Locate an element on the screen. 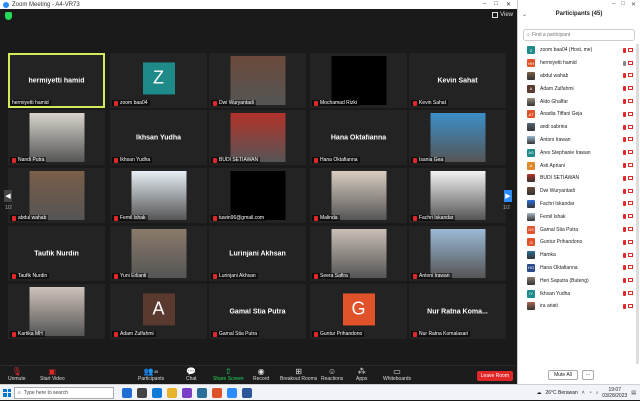  panel-close-icon: ✕ is located at coordinates (633, 4).